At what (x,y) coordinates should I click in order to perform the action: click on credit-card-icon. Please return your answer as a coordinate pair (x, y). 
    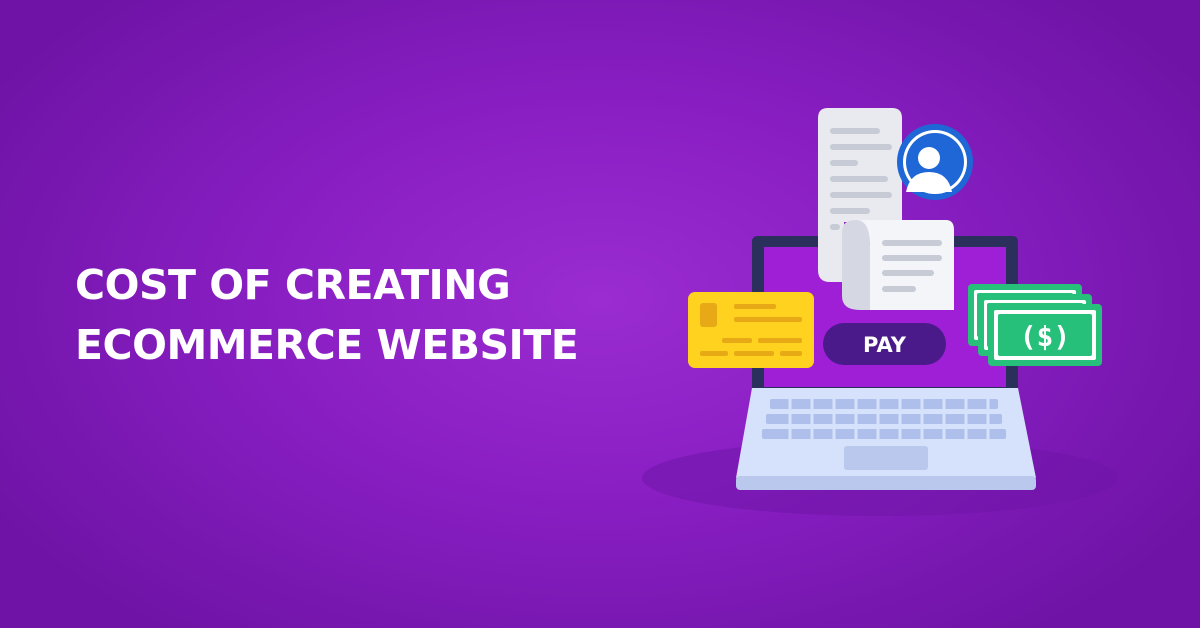
    Looking at the image, I should click on (751, 330).